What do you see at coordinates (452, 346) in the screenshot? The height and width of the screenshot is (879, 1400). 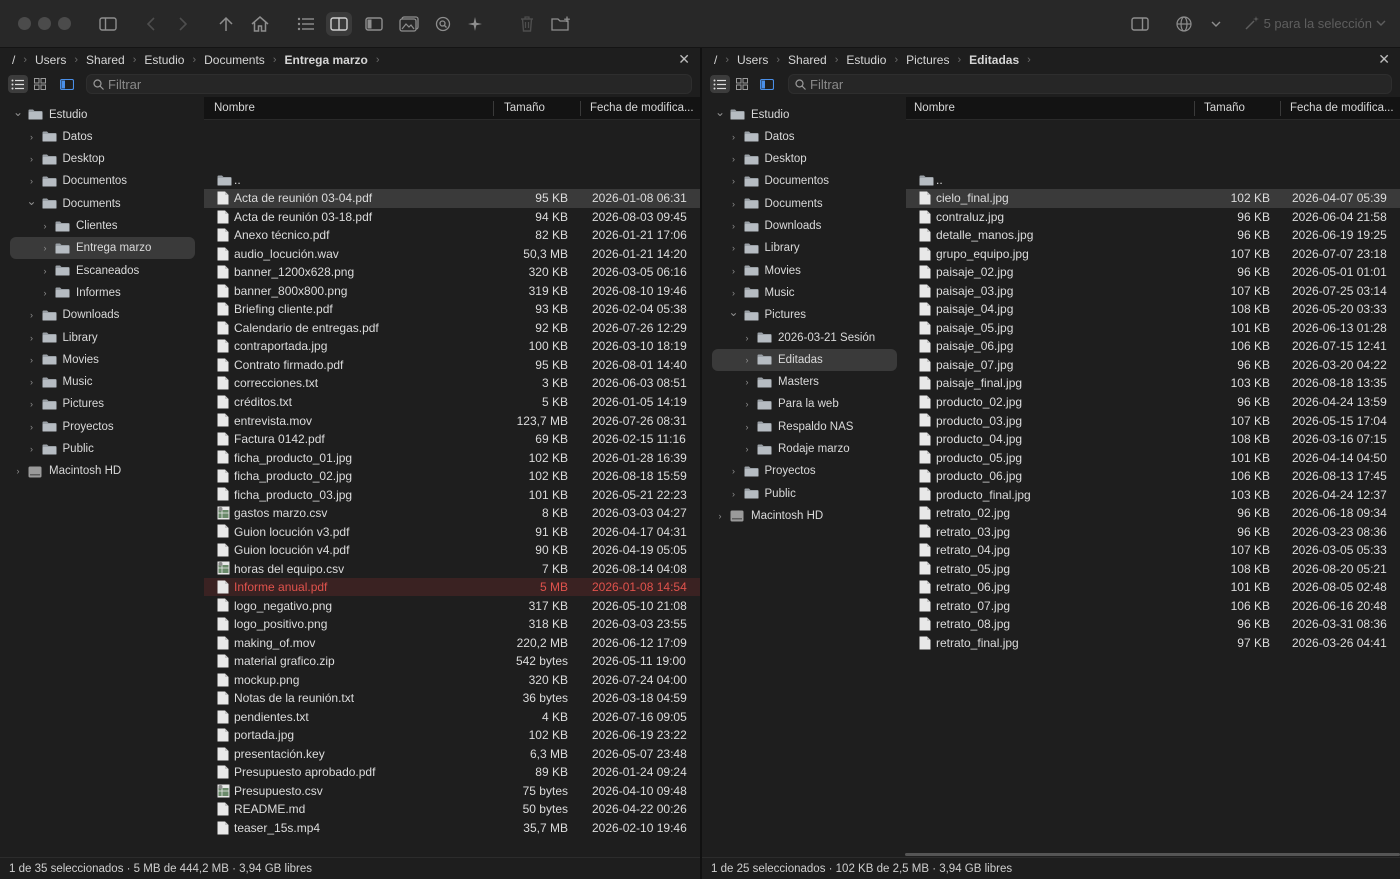 I see `file-row: contraportada.jpg 100 KB 2026-03-10 18:19` at bounding box center [452, 346].